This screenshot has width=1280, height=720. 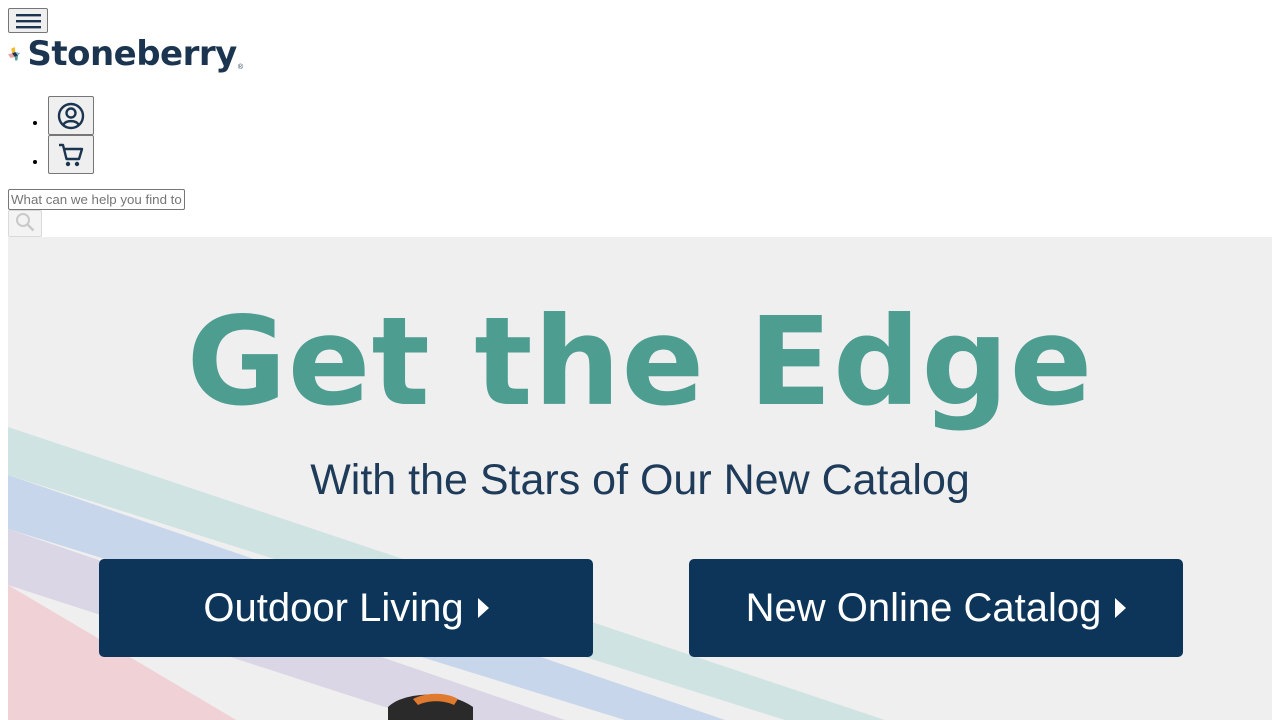 What do you see at coordinates (14, 53) in the screenshot?
I see `logo-mark-icon` at bounding box center [14, 53].